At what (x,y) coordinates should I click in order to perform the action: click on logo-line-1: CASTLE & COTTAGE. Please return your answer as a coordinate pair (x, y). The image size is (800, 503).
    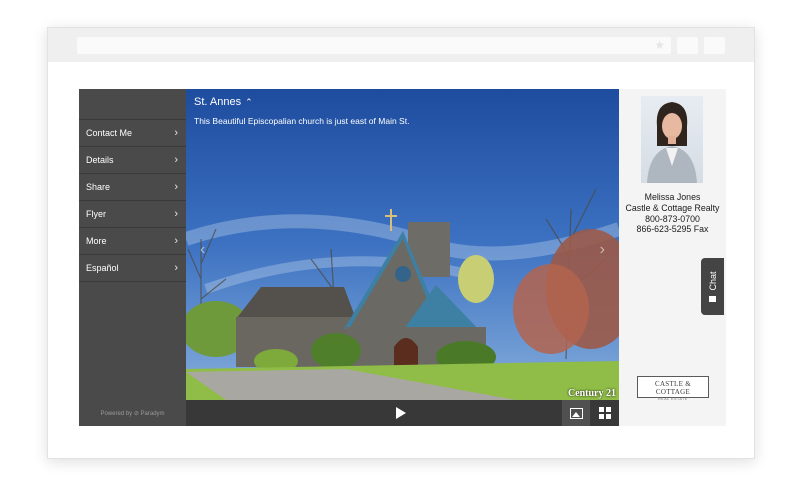
    Looking at the image, I should click on (673, 388).